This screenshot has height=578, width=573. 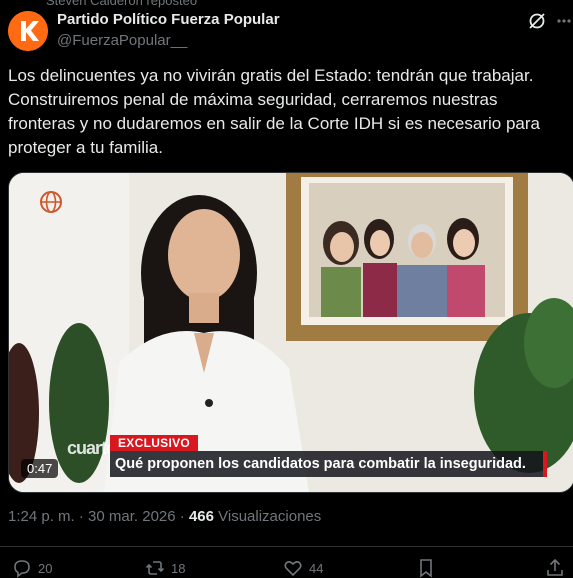 What do you see at coordinates (270, 516) in the screenshot?
I see `views-label: Visualizaciones` at bounding box center [270, 516].